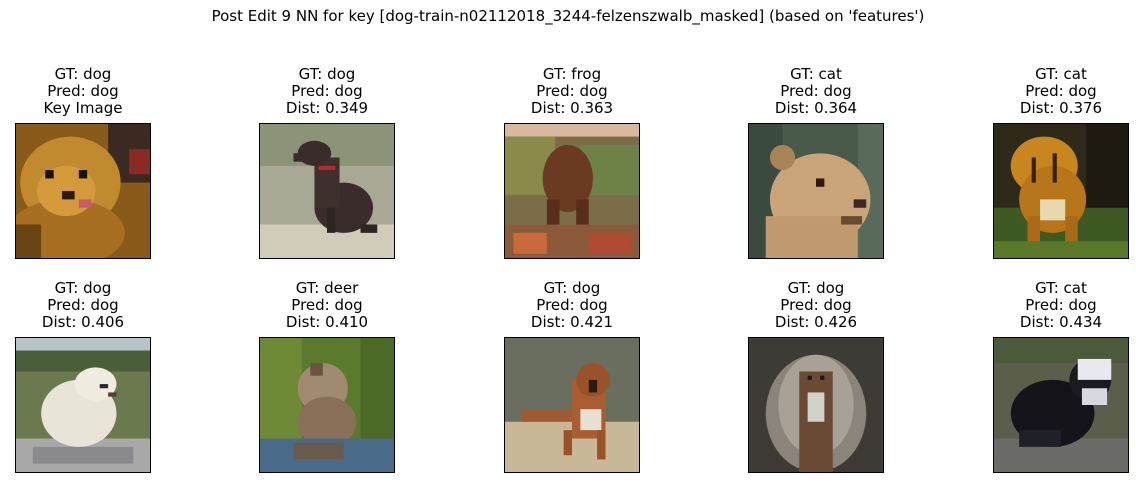 This screenshot has height=486, width=1136. Describe the element at coordinates (83, 108) in the screenshot. I see `key-image-label: Key Image` at that location.